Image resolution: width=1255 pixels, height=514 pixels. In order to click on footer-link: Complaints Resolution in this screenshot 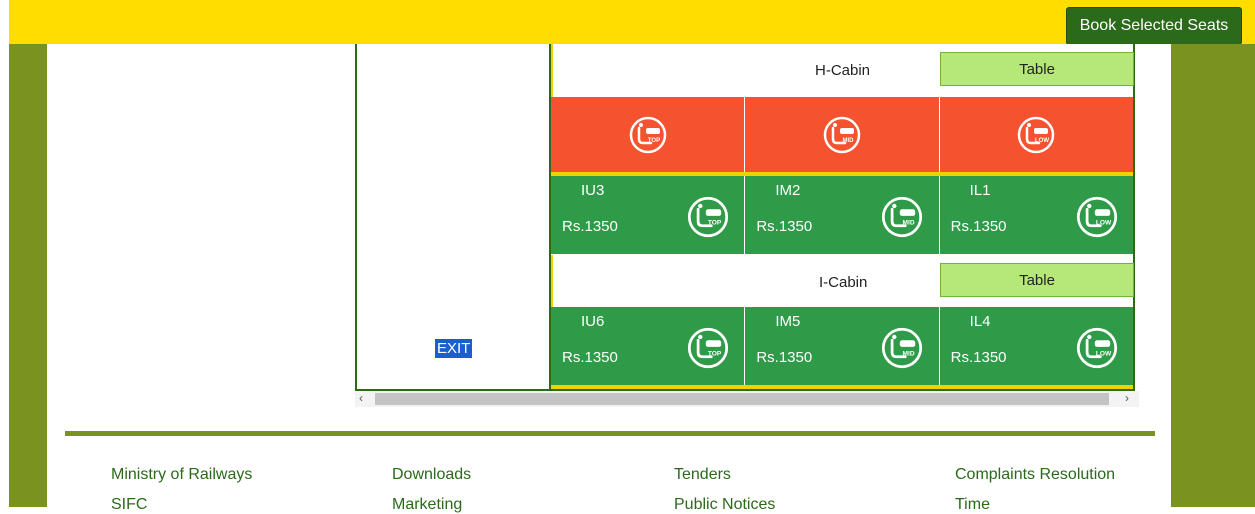, I will do `click(1035, 475)`.